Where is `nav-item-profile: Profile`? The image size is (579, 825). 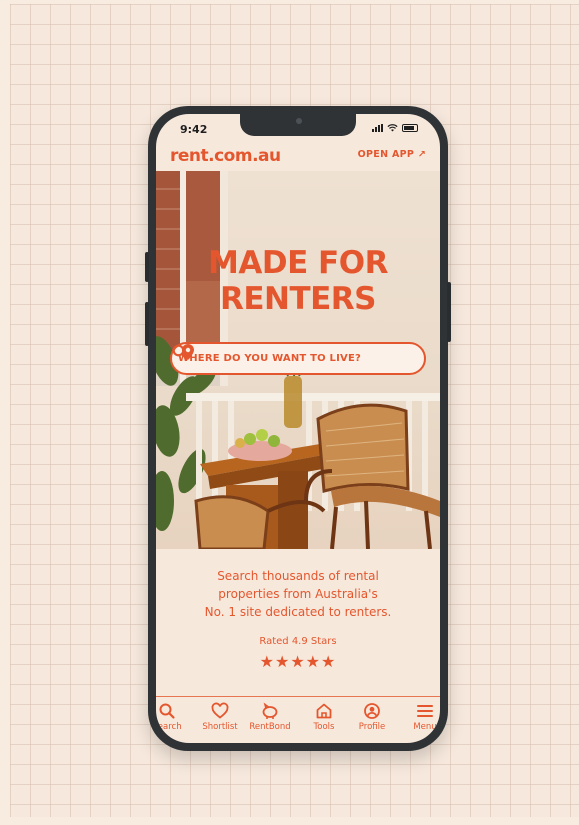
nav-item-profile: Profile is located at coordinates (372, 717).